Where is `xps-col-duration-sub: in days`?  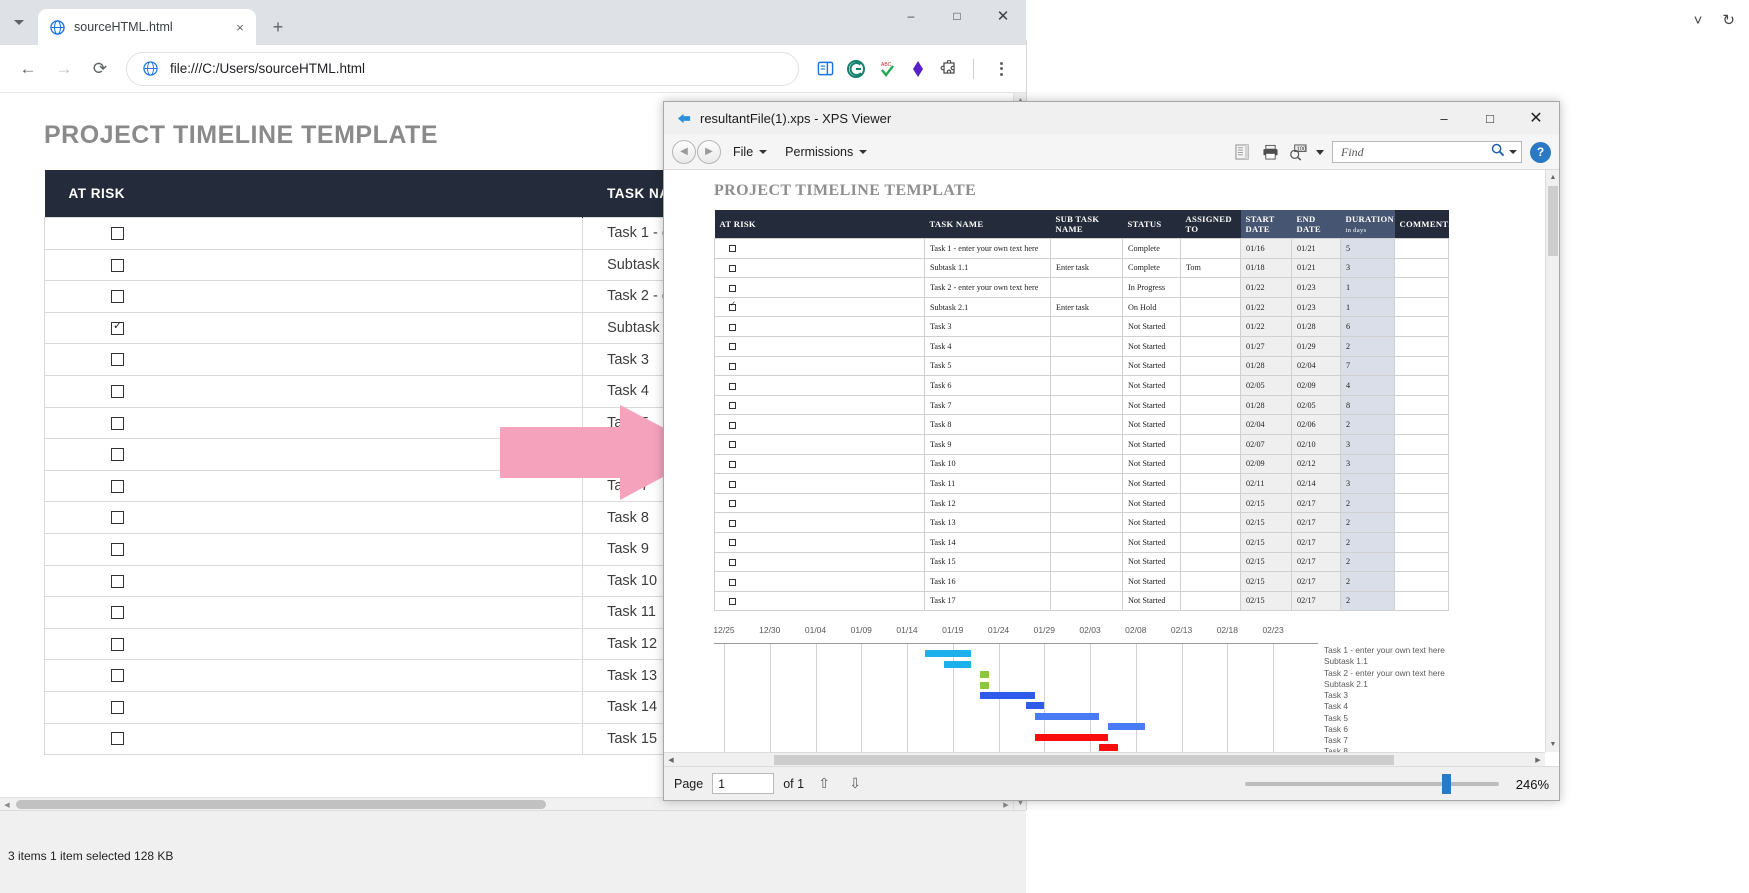 xps-col-duration-sub: in days is located at coordinates (1356, 230).